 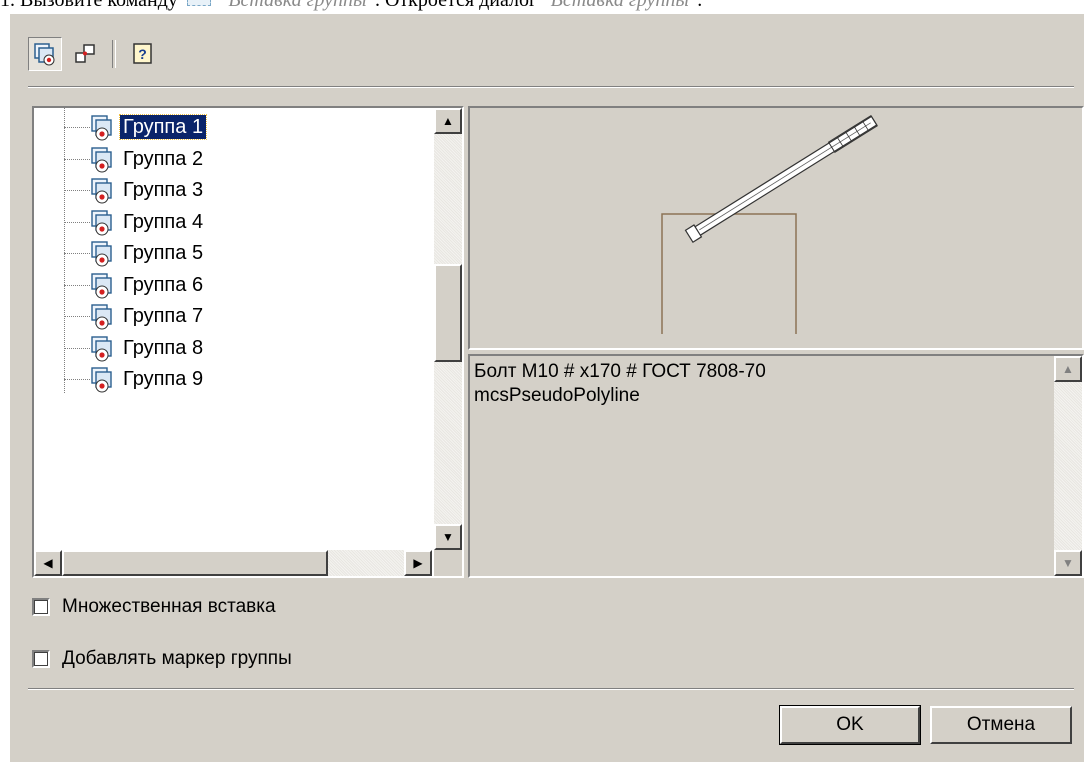 What do you see at coordinates (850, 725) in the screenshot?
I see `ok-button: OK` at bounding box center [850, 725].